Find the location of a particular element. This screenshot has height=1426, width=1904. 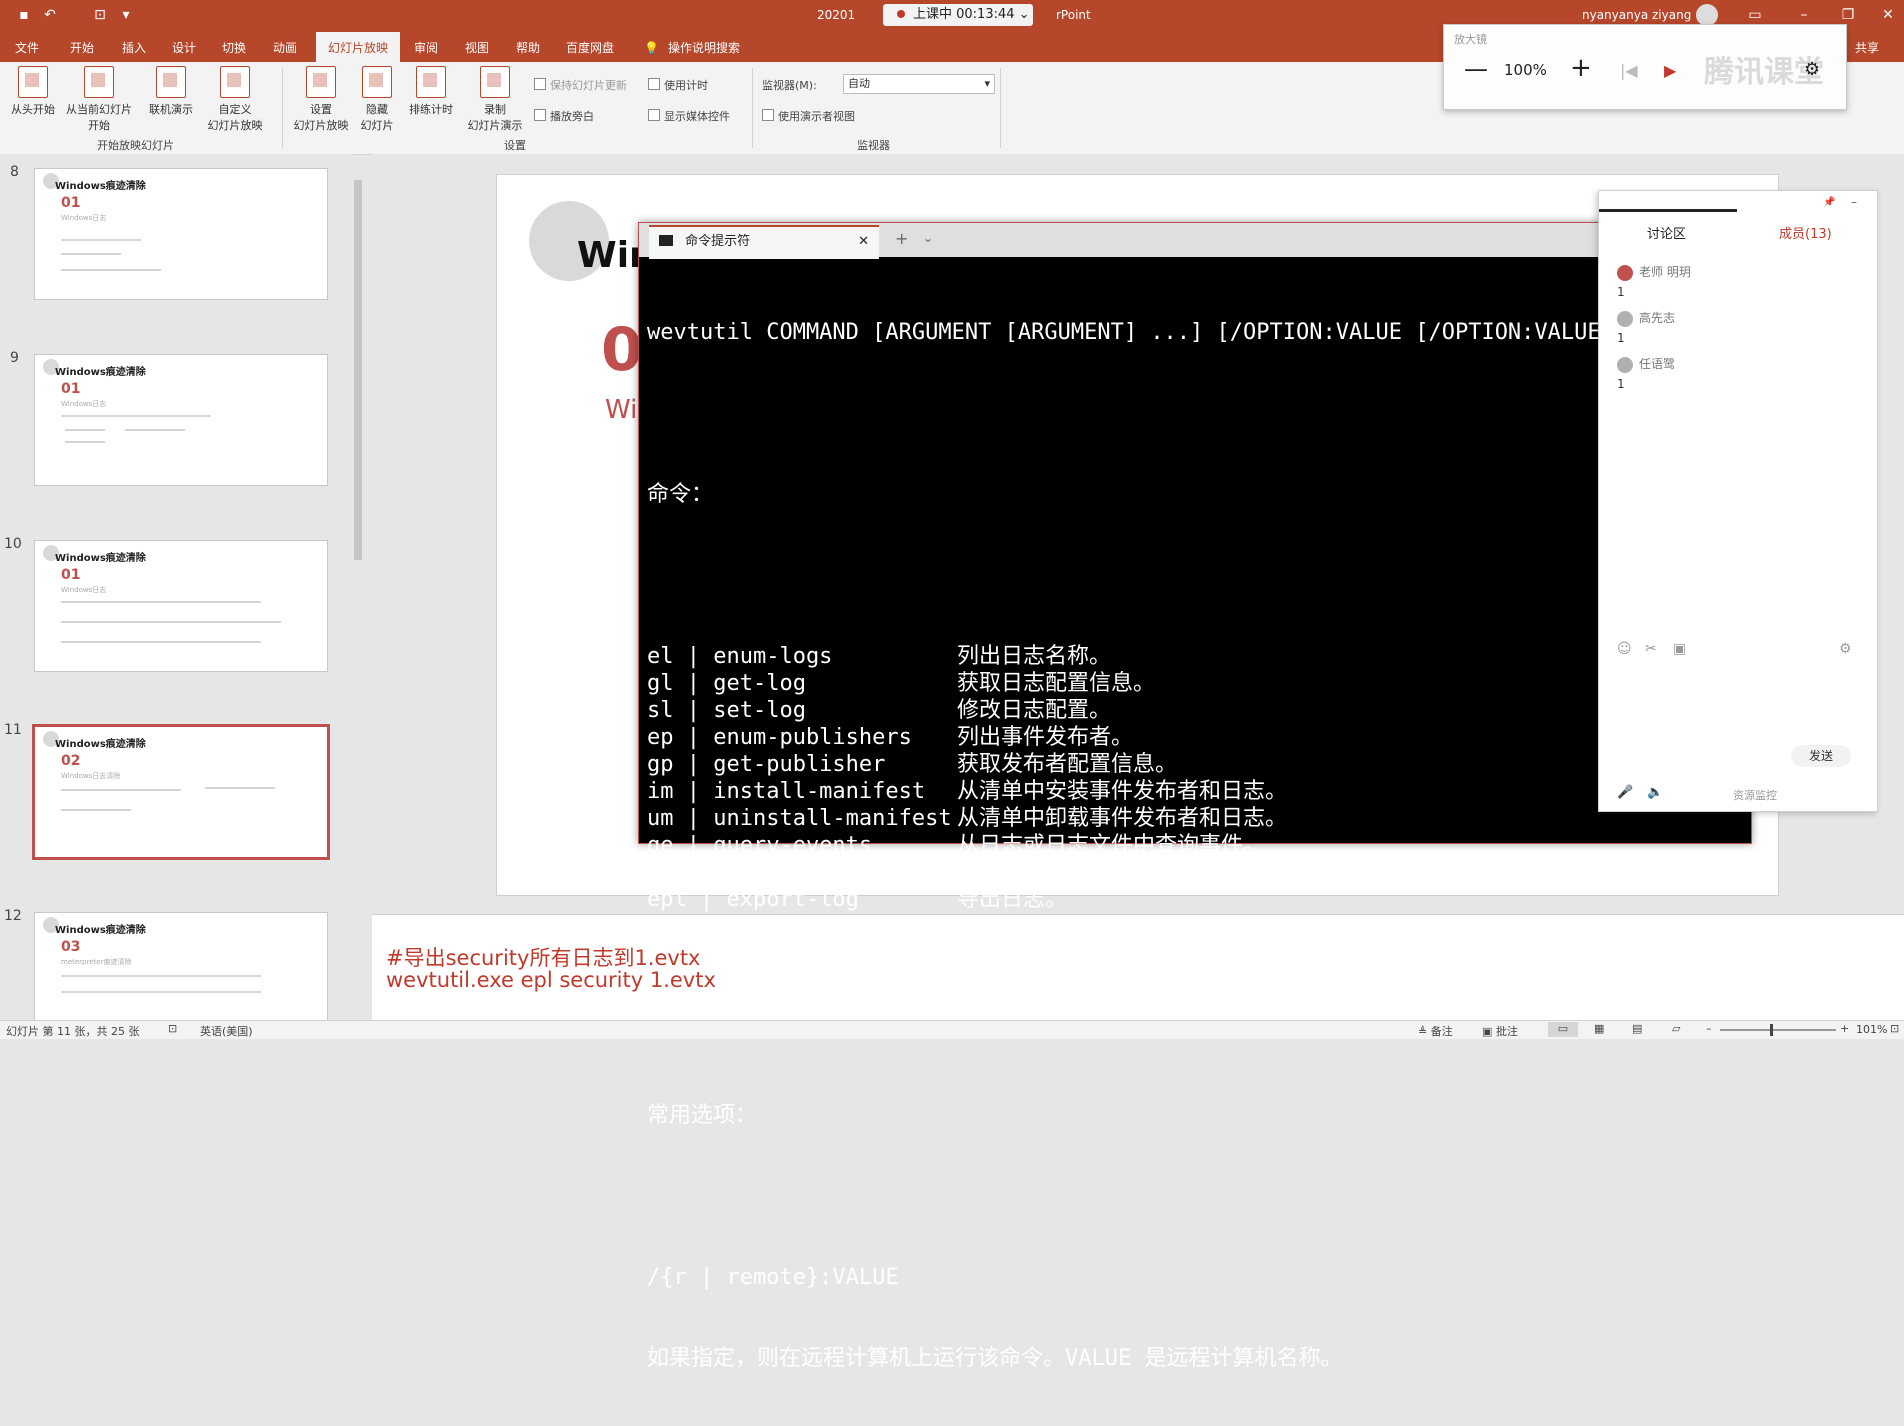

settings-gear-icon: ⚙ is located at coordinates (1812, 69).